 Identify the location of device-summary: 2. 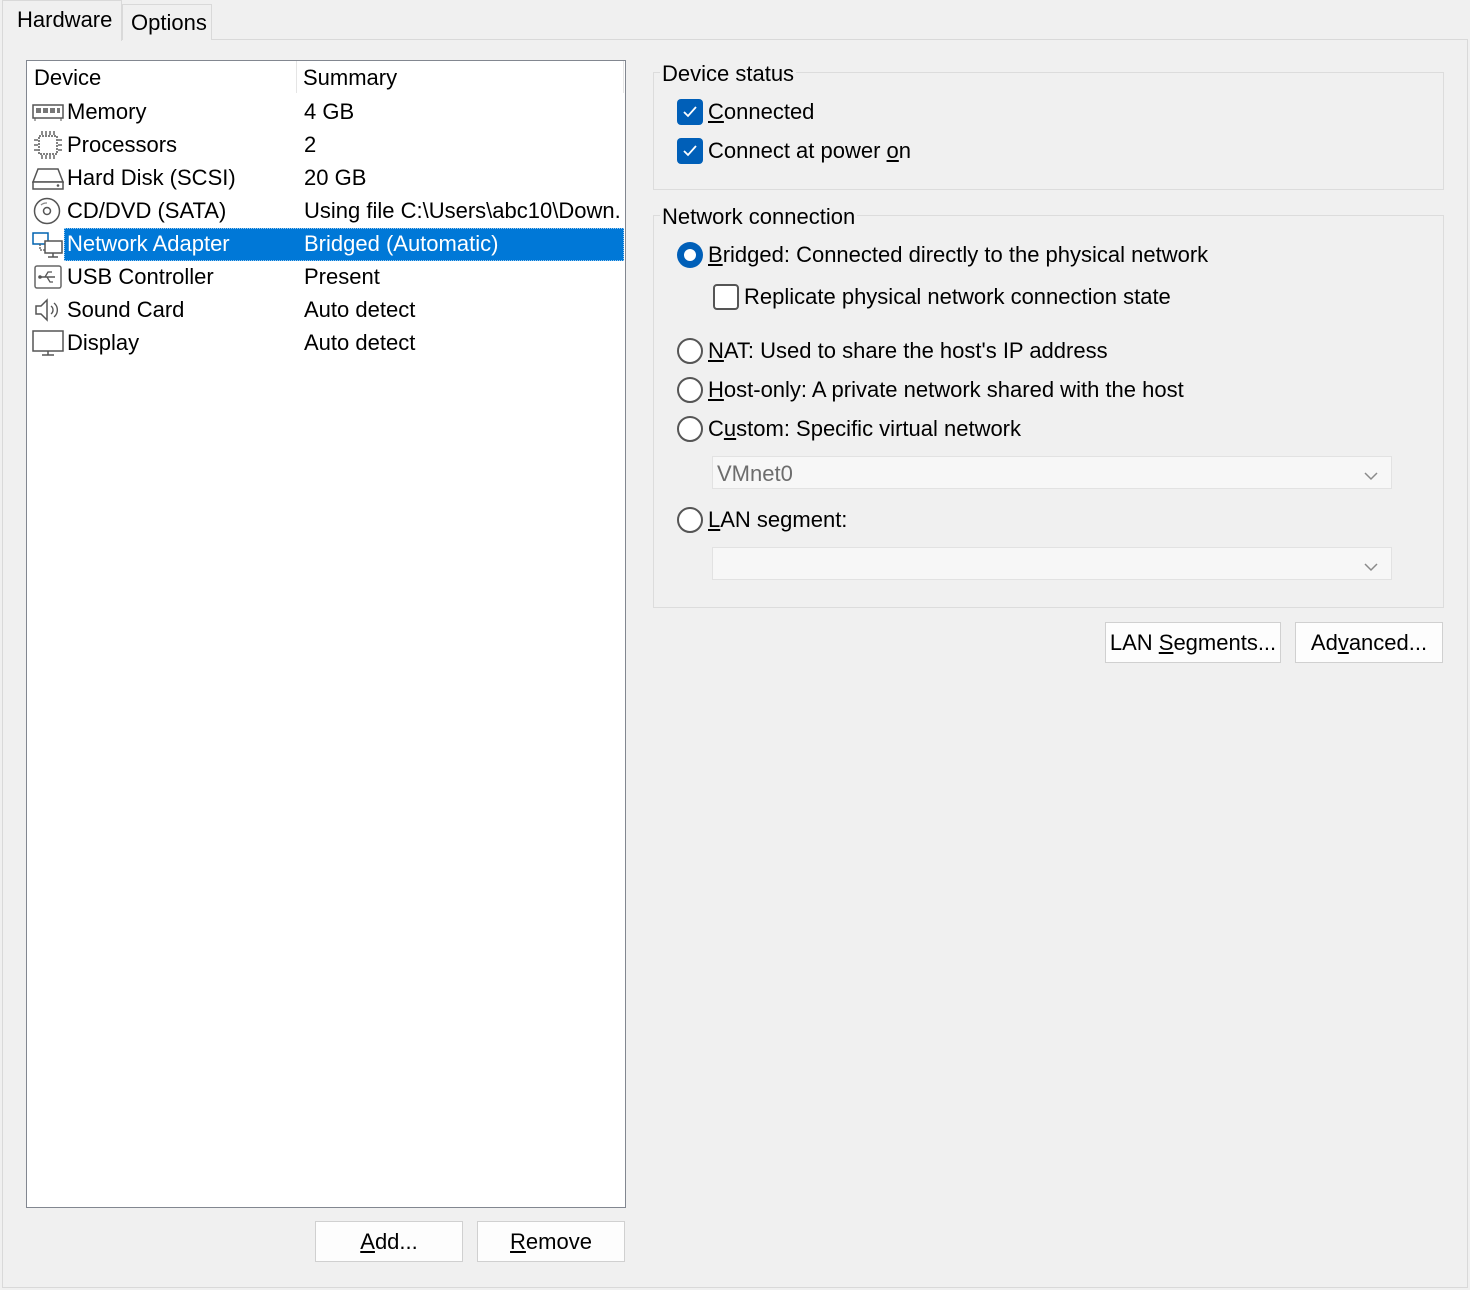
(310, 144).